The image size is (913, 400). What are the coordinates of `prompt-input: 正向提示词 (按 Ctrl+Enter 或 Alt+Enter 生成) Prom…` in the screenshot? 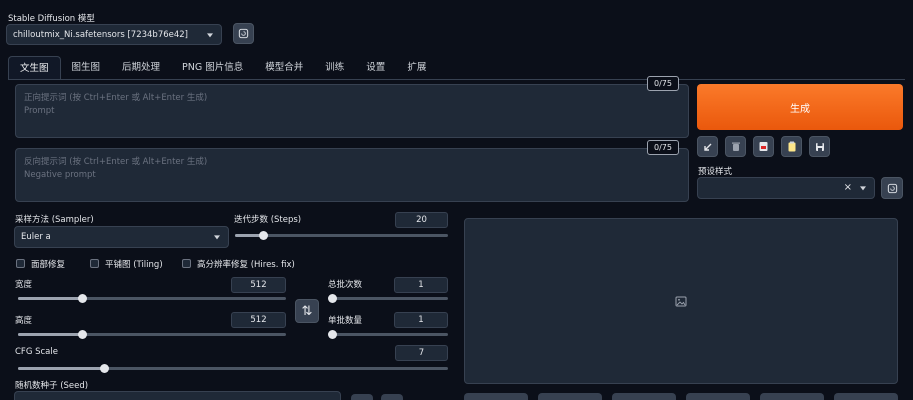 It's located at (352, 111).